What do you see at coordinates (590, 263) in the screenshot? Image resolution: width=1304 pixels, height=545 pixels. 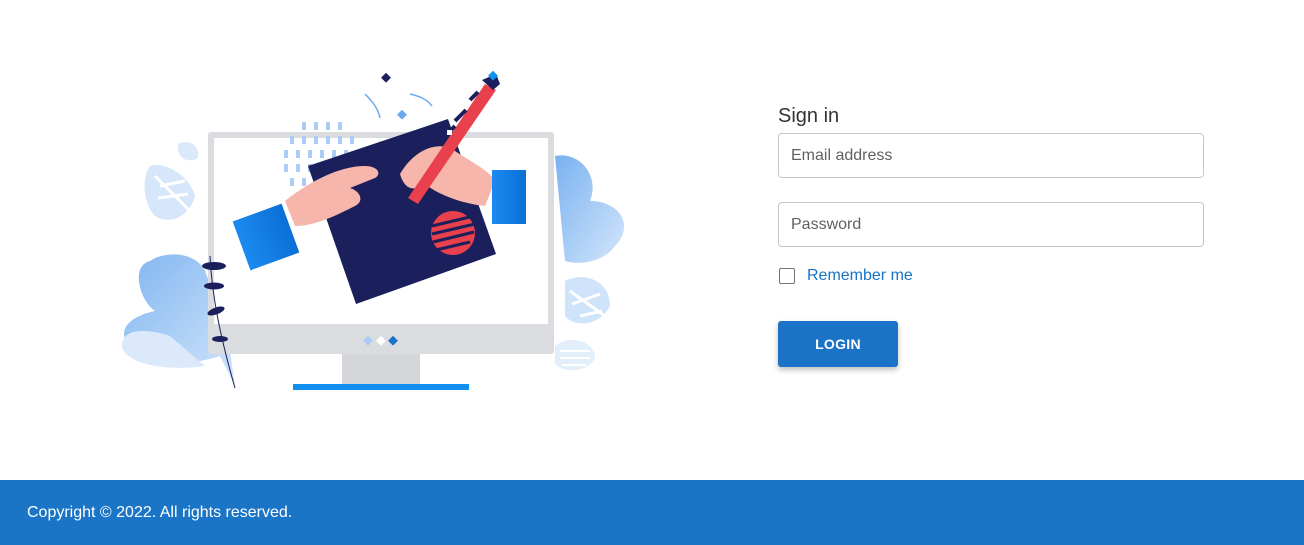 I see `leaf-right-icon` at bounding box center [590, 263].